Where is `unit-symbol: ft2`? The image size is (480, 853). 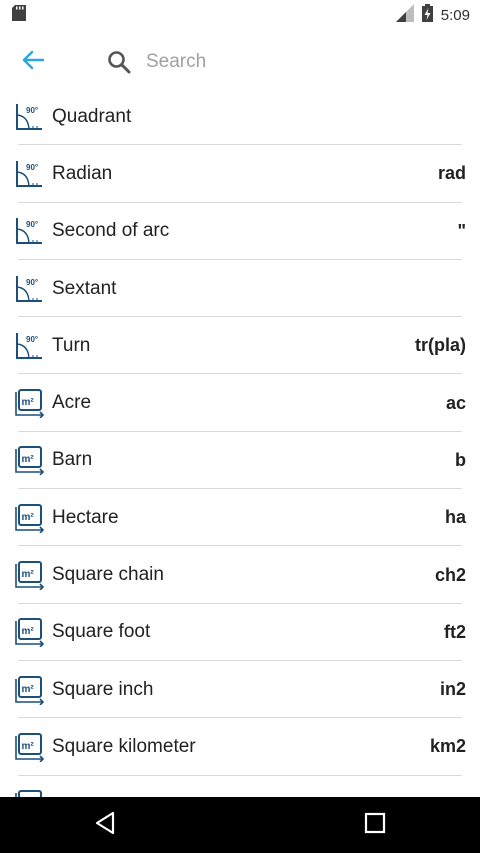 unit-symbol: ft2 is located at coordinates (455, 631).